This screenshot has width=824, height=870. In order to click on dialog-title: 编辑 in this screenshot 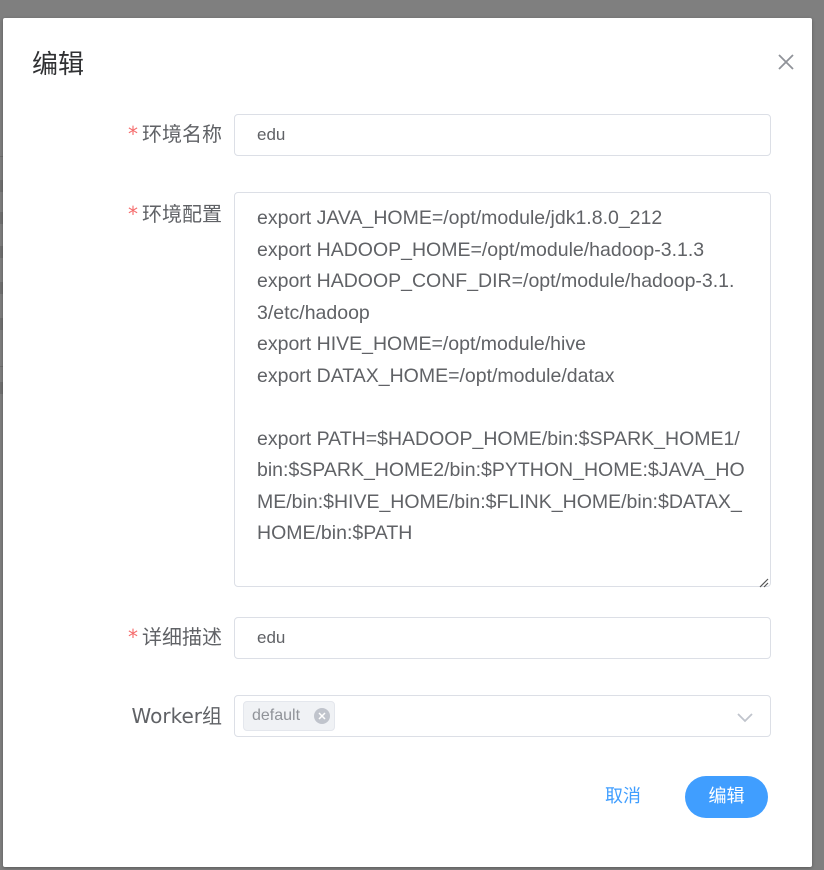, I will do `click(58, 65)`.